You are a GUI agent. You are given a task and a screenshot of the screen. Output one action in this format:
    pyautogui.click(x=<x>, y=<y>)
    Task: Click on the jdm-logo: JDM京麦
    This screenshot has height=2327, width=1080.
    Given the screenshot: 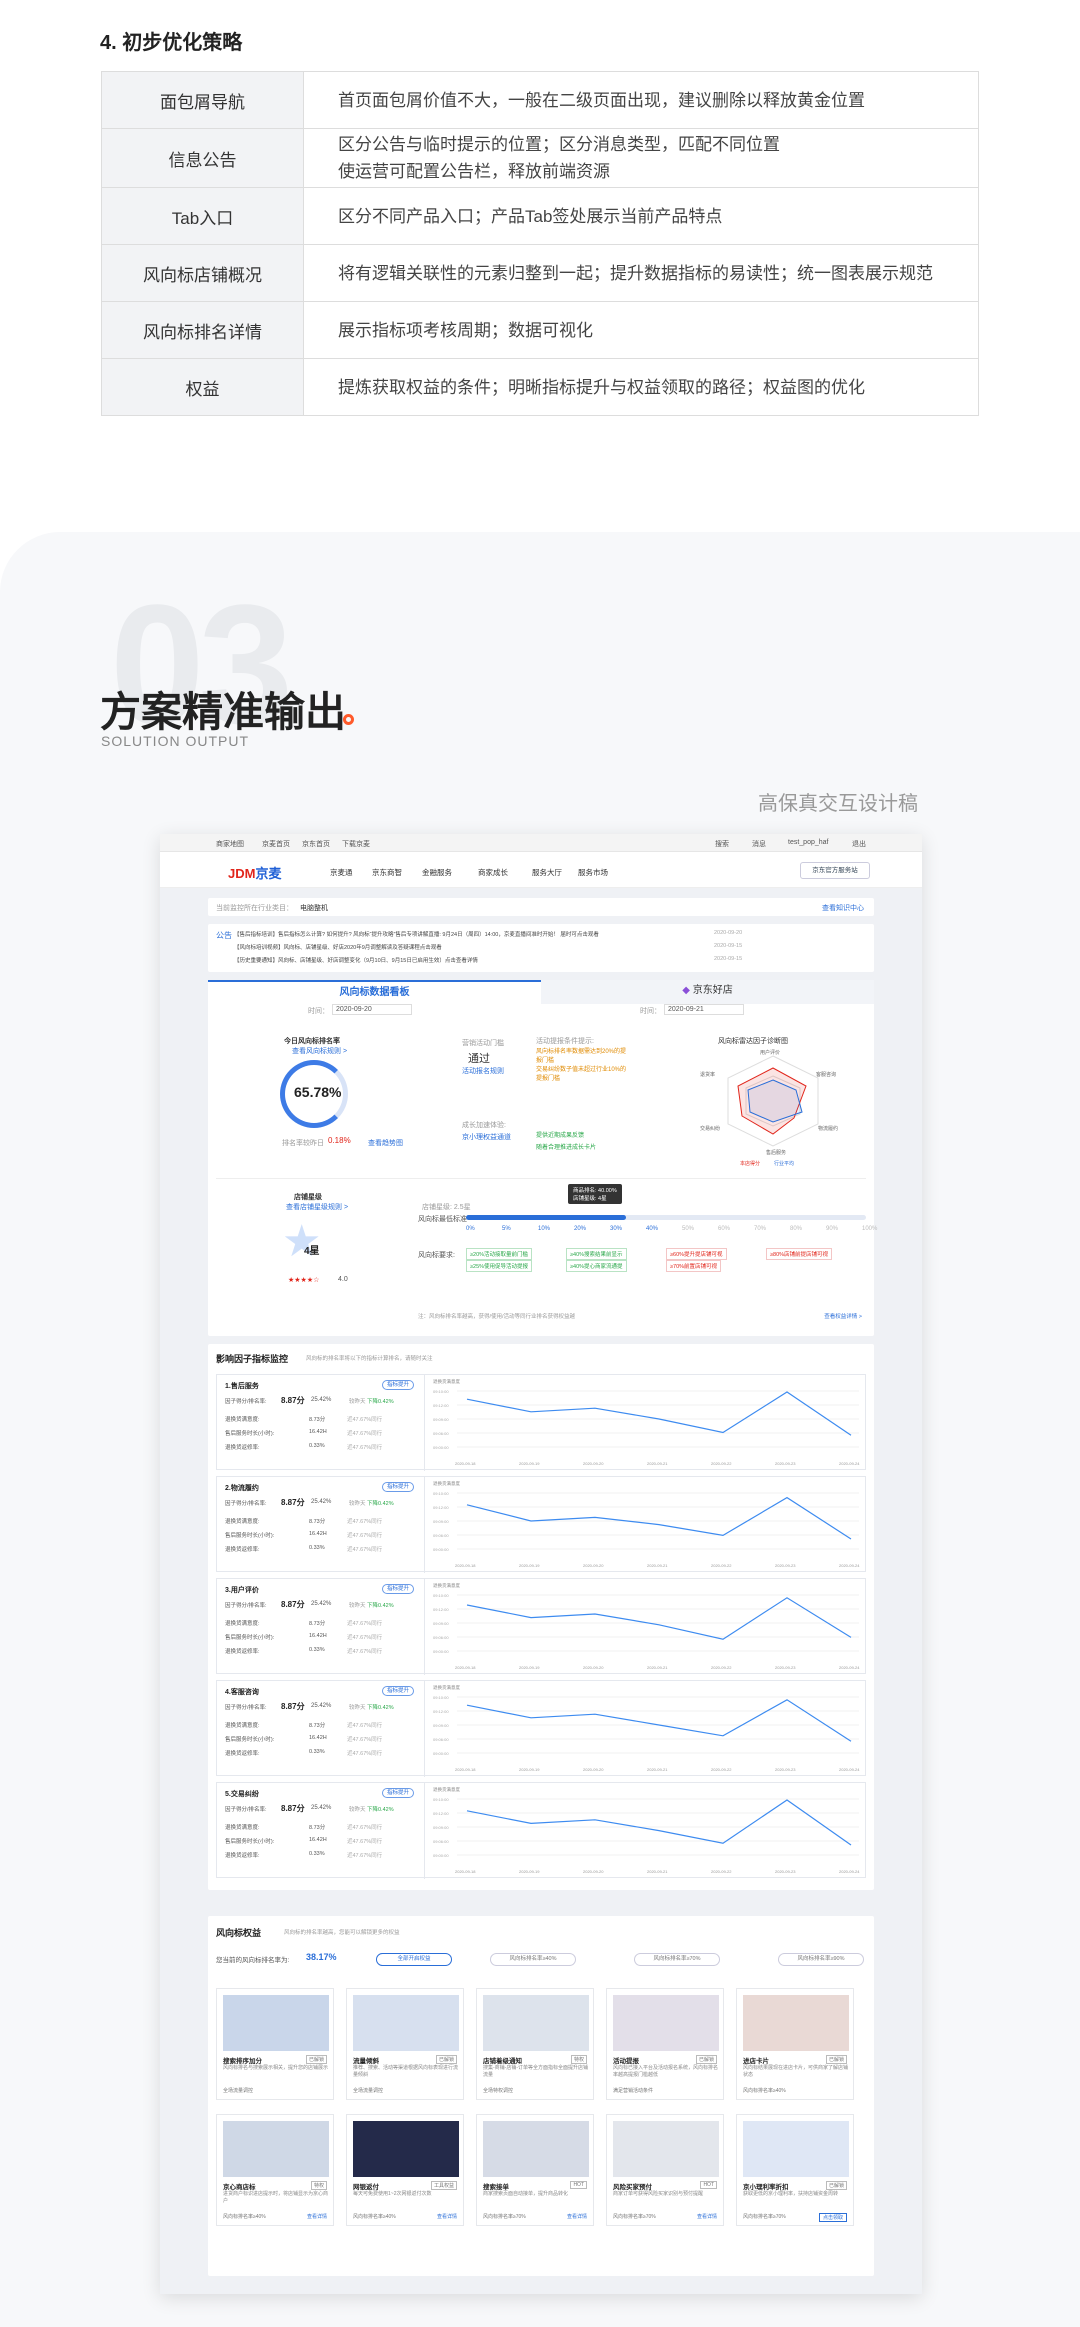 What is the action you would take?
    pyautogui.click(x=254, y=872)
    